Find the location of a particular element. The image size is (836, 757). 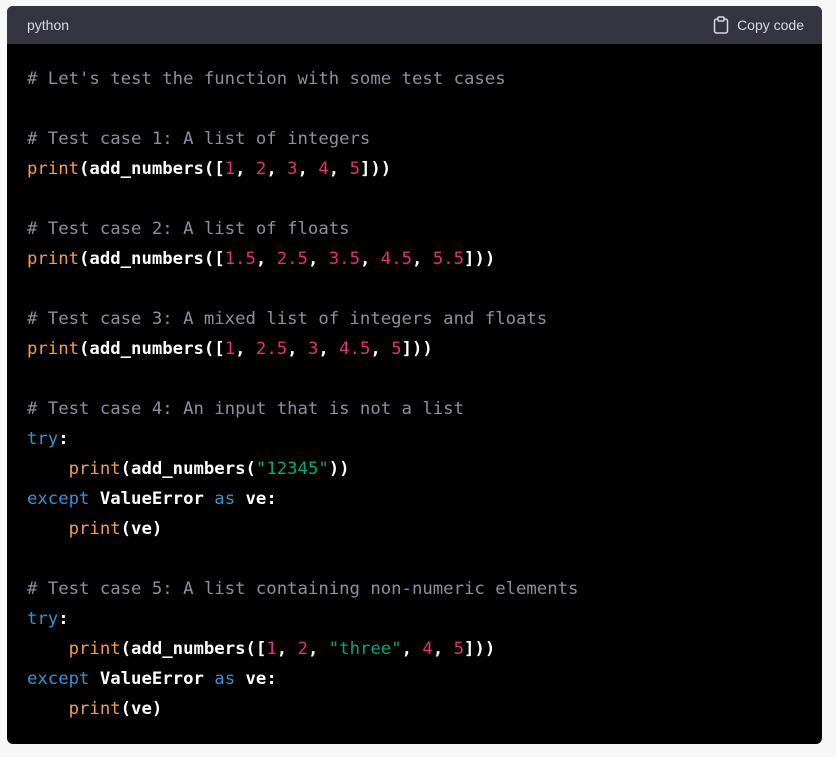

code-plain: ValueError is located at coordinates (152, 499).